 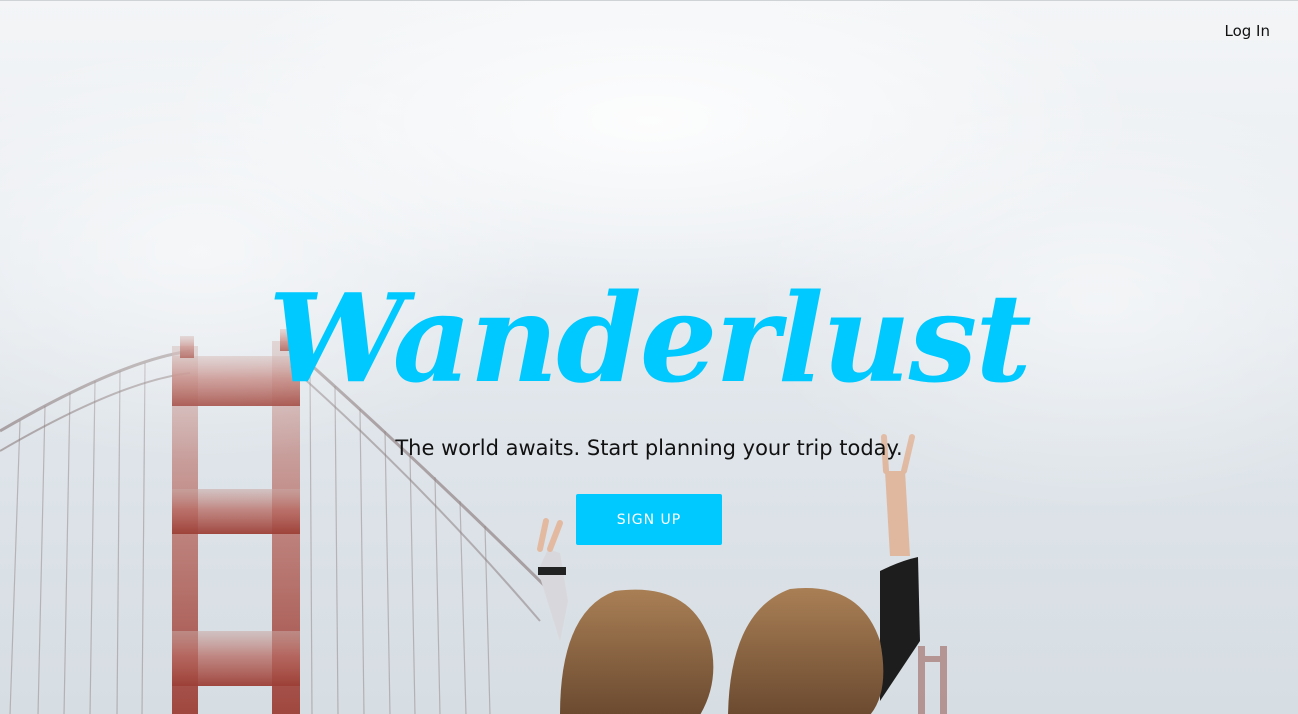 I want to click on login-link: Log In, so click(x=1248, y=31).